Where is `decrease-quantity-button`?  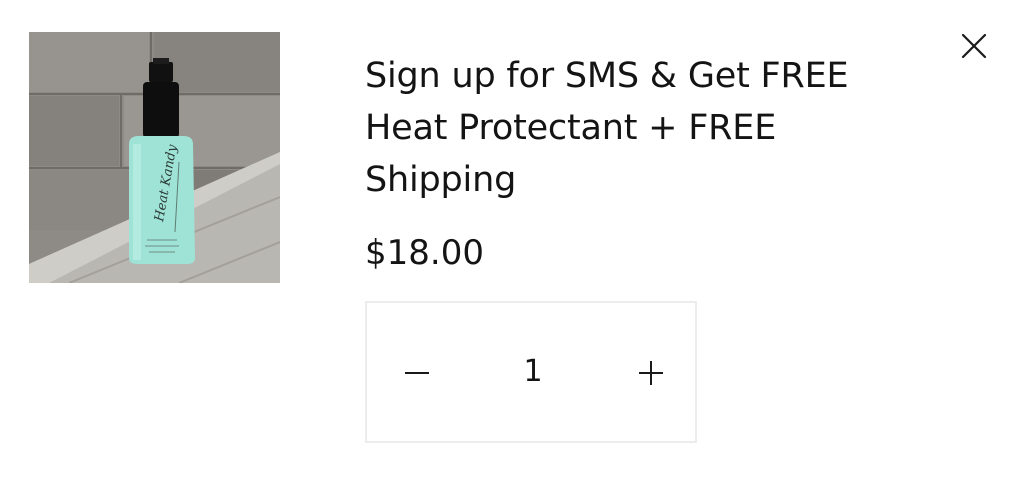
decrease-quantity-button is located at coordinates (417, 373).